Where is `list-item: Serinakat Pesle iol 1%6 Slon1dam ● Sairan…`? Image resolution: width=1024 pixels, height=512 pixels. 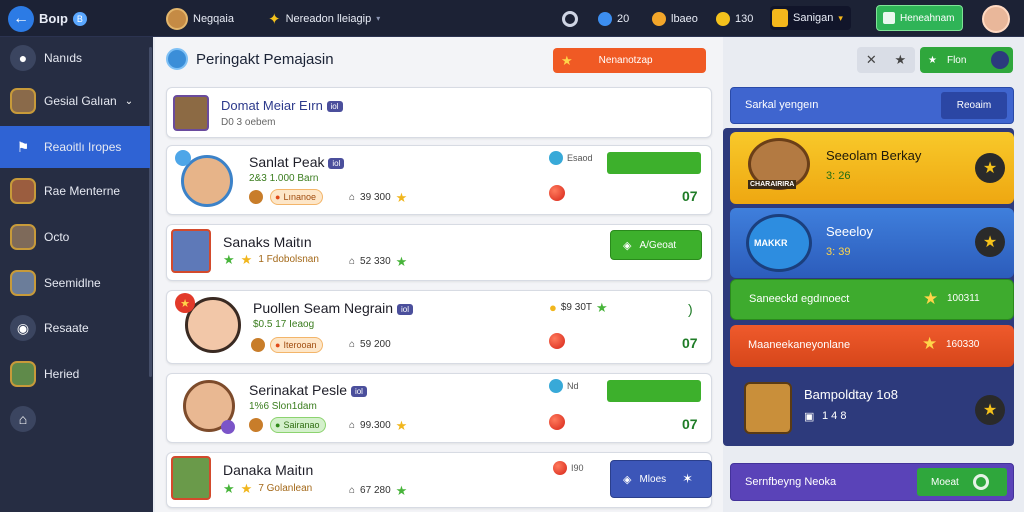 list-item: Serinakat Pesle iol 1%6 Slon1dam ● Sairan… is located at coordinates (439, 408).